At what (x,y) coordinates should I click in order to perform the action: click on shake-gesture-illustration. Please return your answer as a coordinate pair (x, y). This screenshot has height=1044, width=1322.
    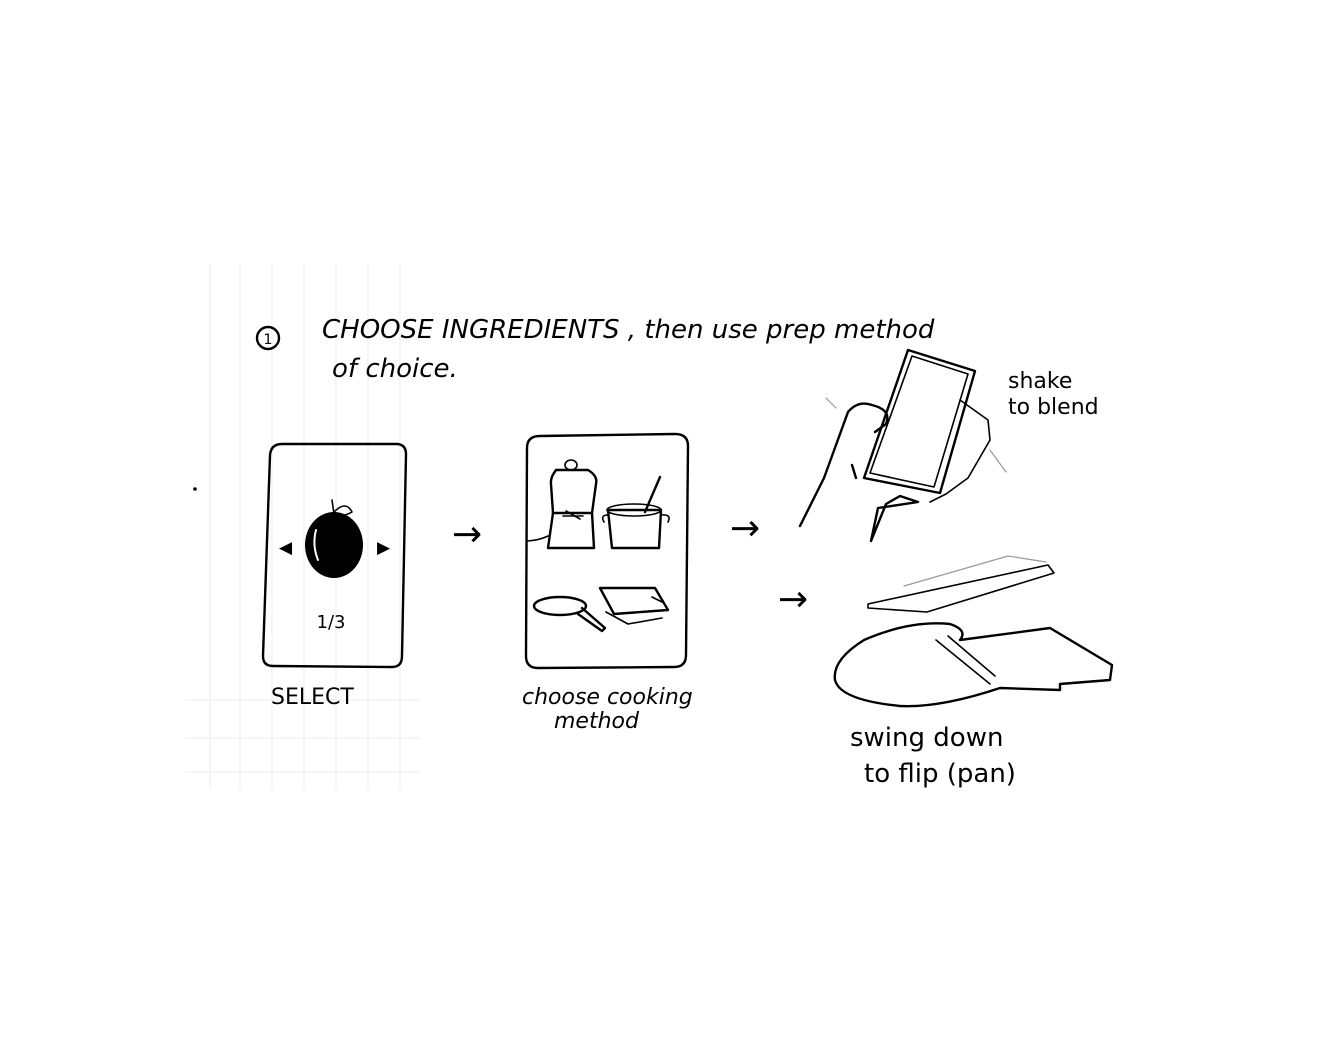
    Looking at the image, I should click on (902, 445).